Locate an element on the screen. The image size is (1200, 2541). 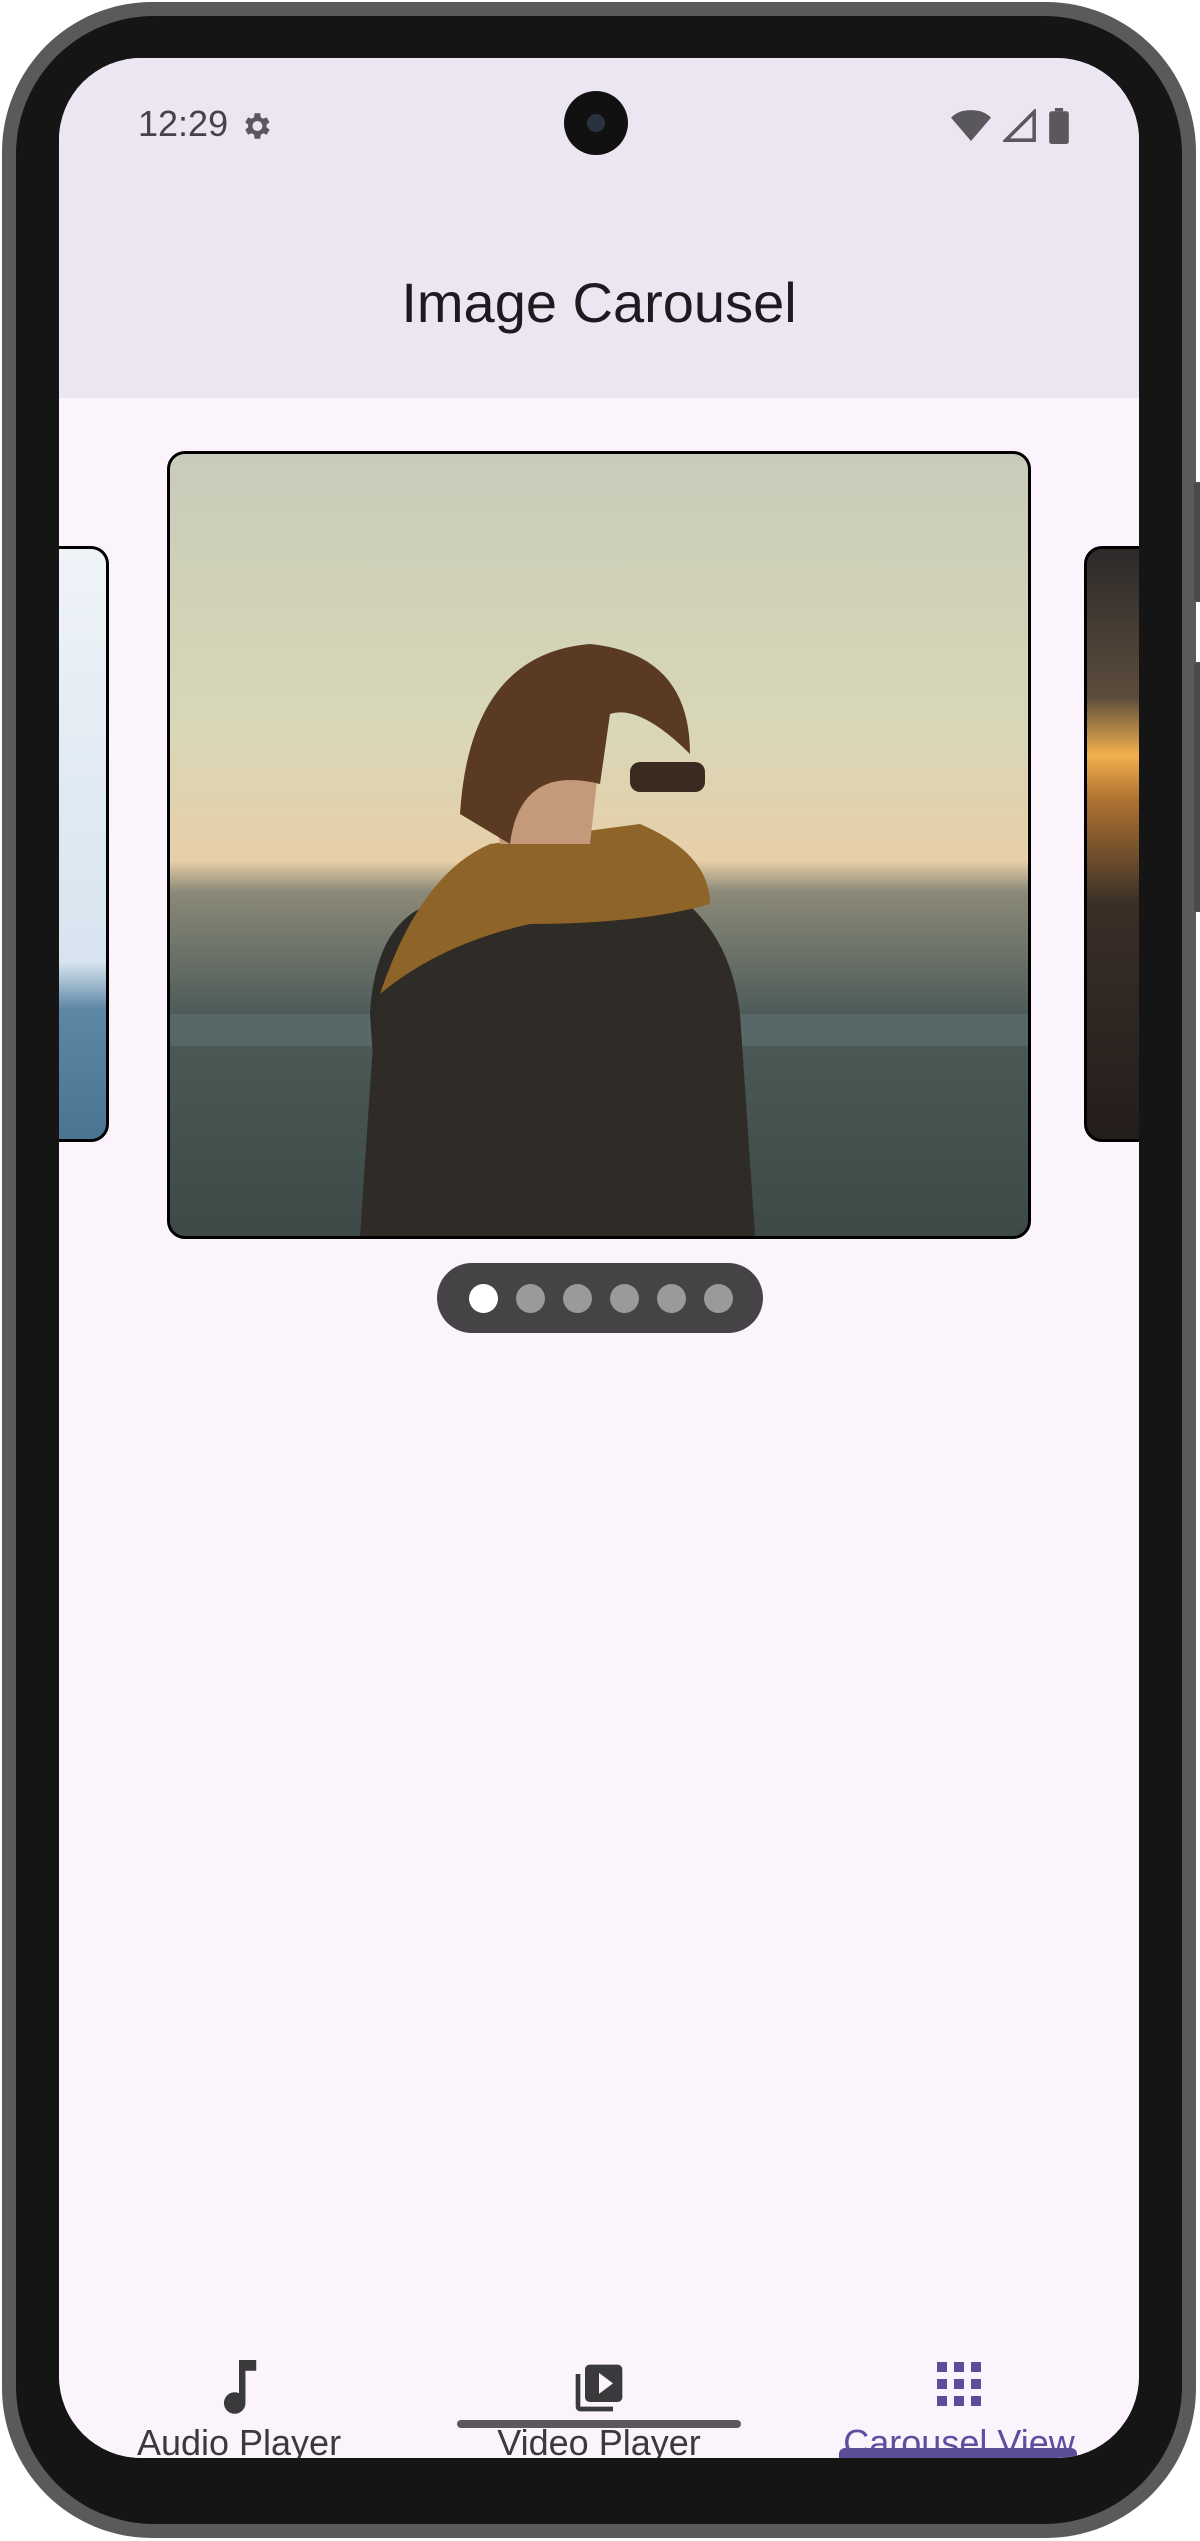
nav-item-carousel-view: Carousel View is located at coordinates (959, 2368).